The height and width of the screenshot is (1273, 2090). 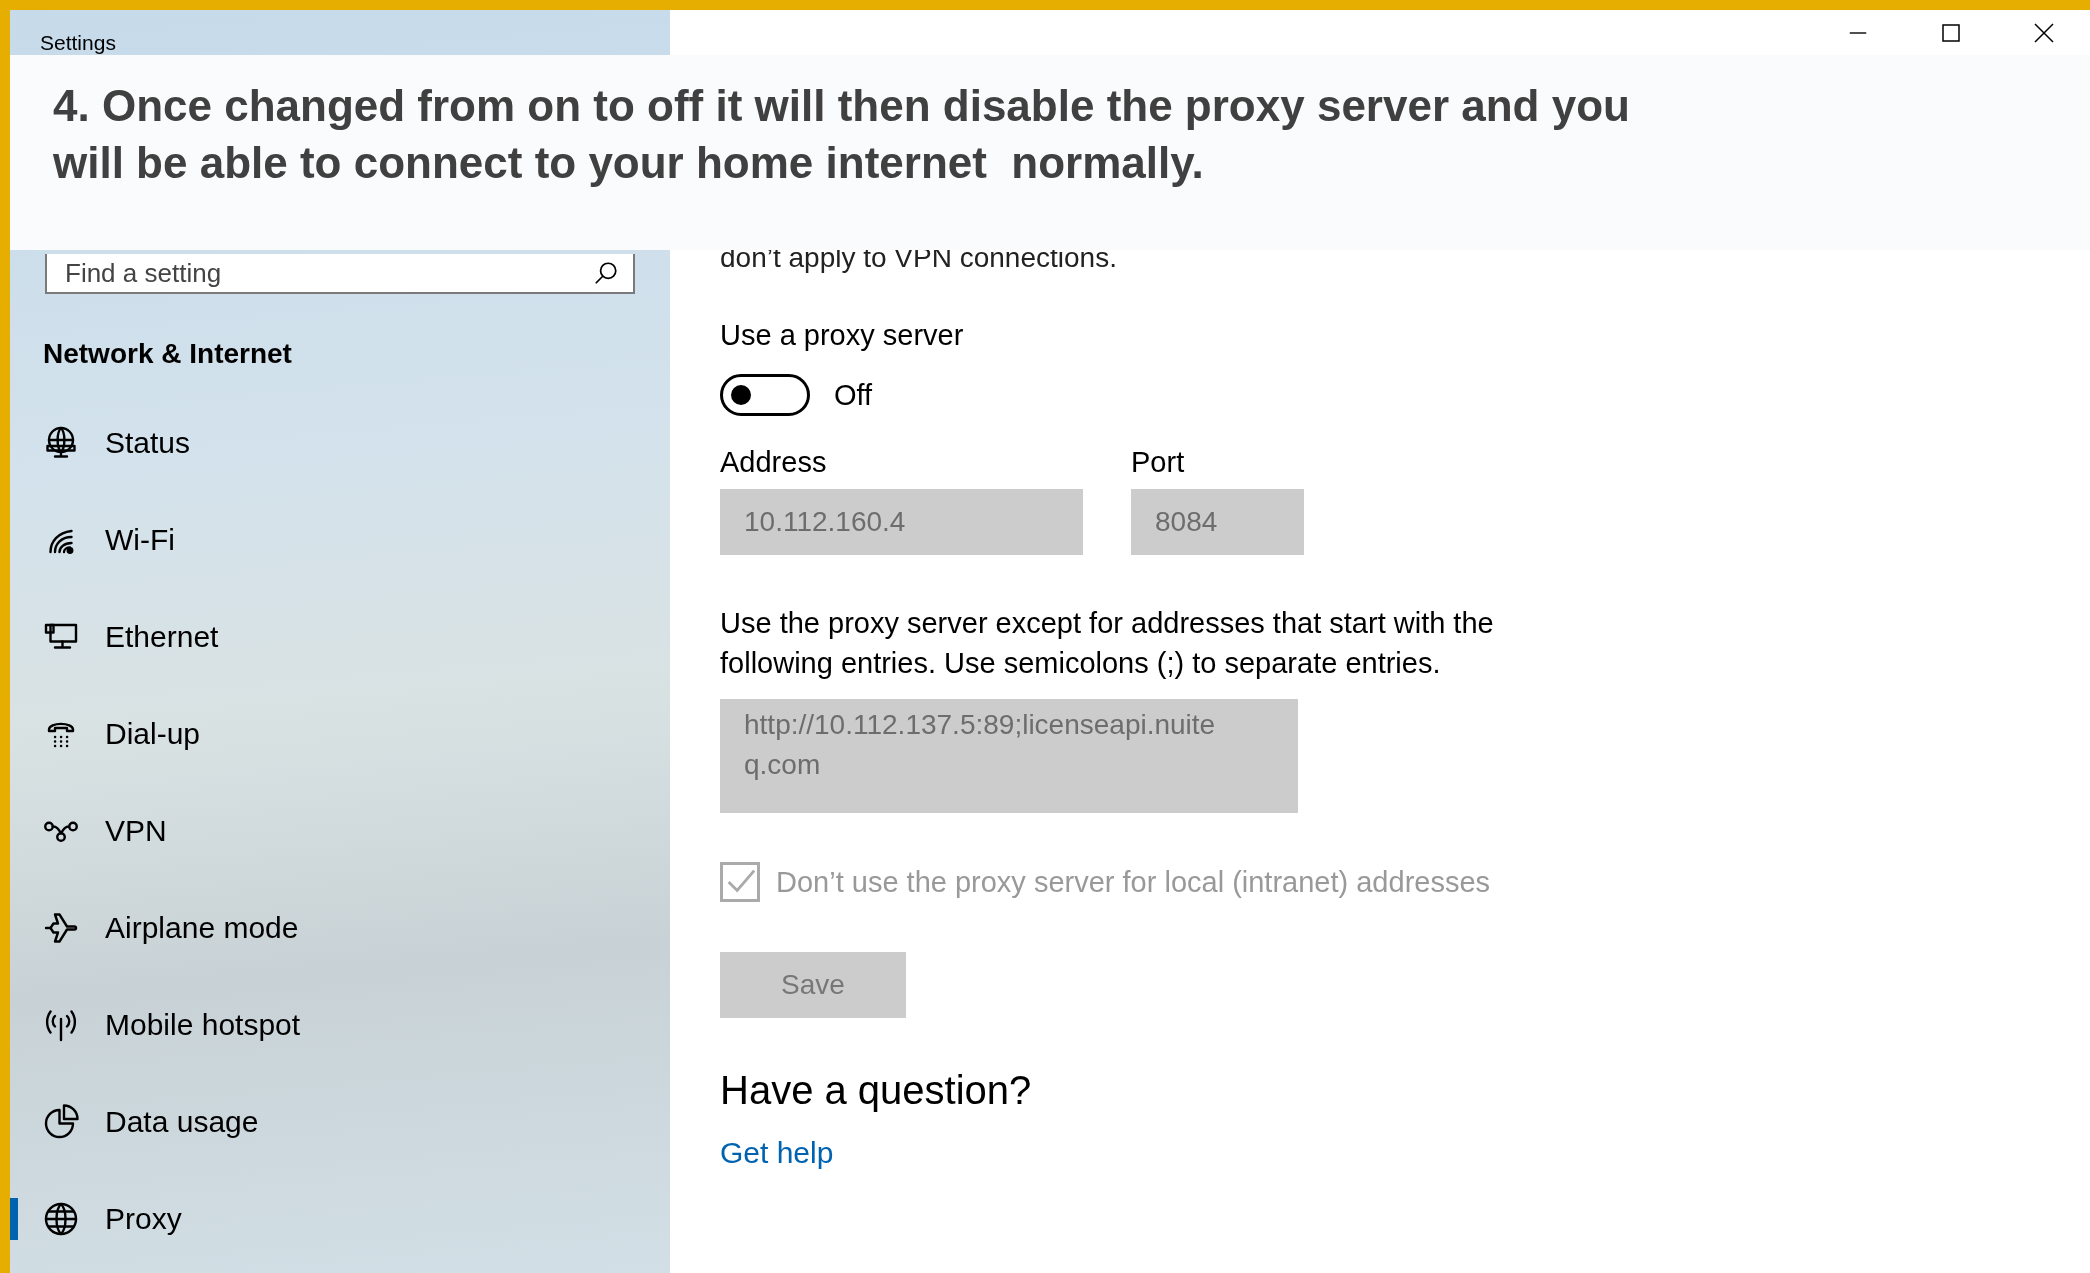 I want to click on globe-icon, so click(x=61, y=1218).